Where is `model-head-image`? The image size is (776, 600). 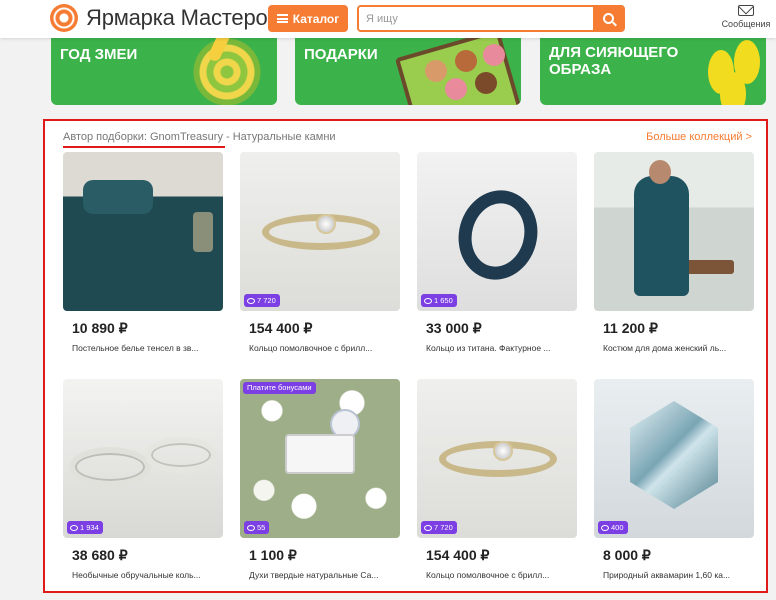 model-head-image is located at coordinates (660, 172).